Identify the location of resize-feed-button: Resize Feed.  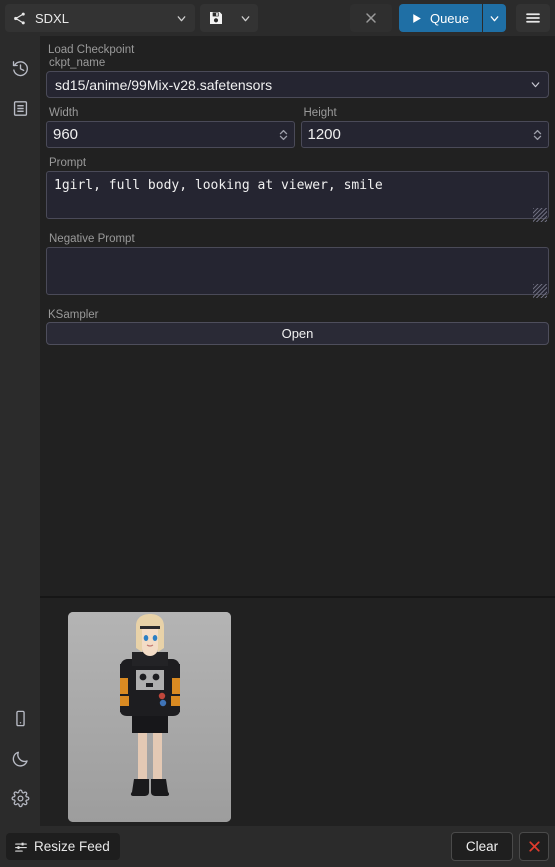
(63, 846).